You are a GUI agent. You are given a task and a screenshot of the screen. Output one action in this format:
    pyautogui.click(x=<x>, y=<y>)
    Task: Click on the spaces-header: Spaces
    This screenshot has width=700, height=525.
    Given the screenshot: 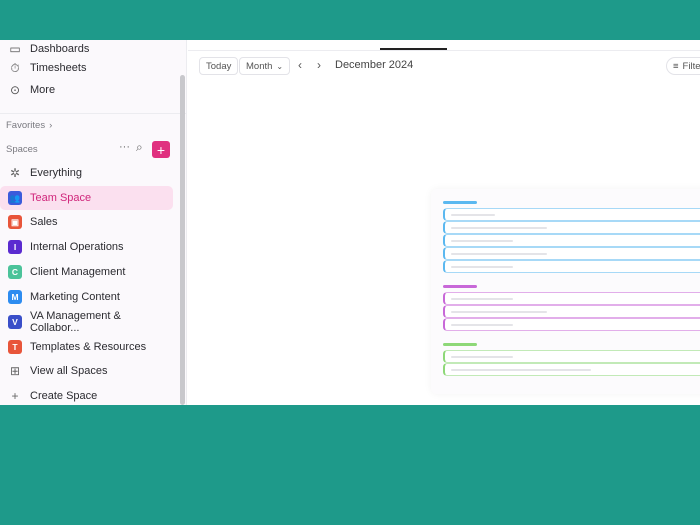 What is the action you would take?
    pyautogui.click(x=22, y=149)
    